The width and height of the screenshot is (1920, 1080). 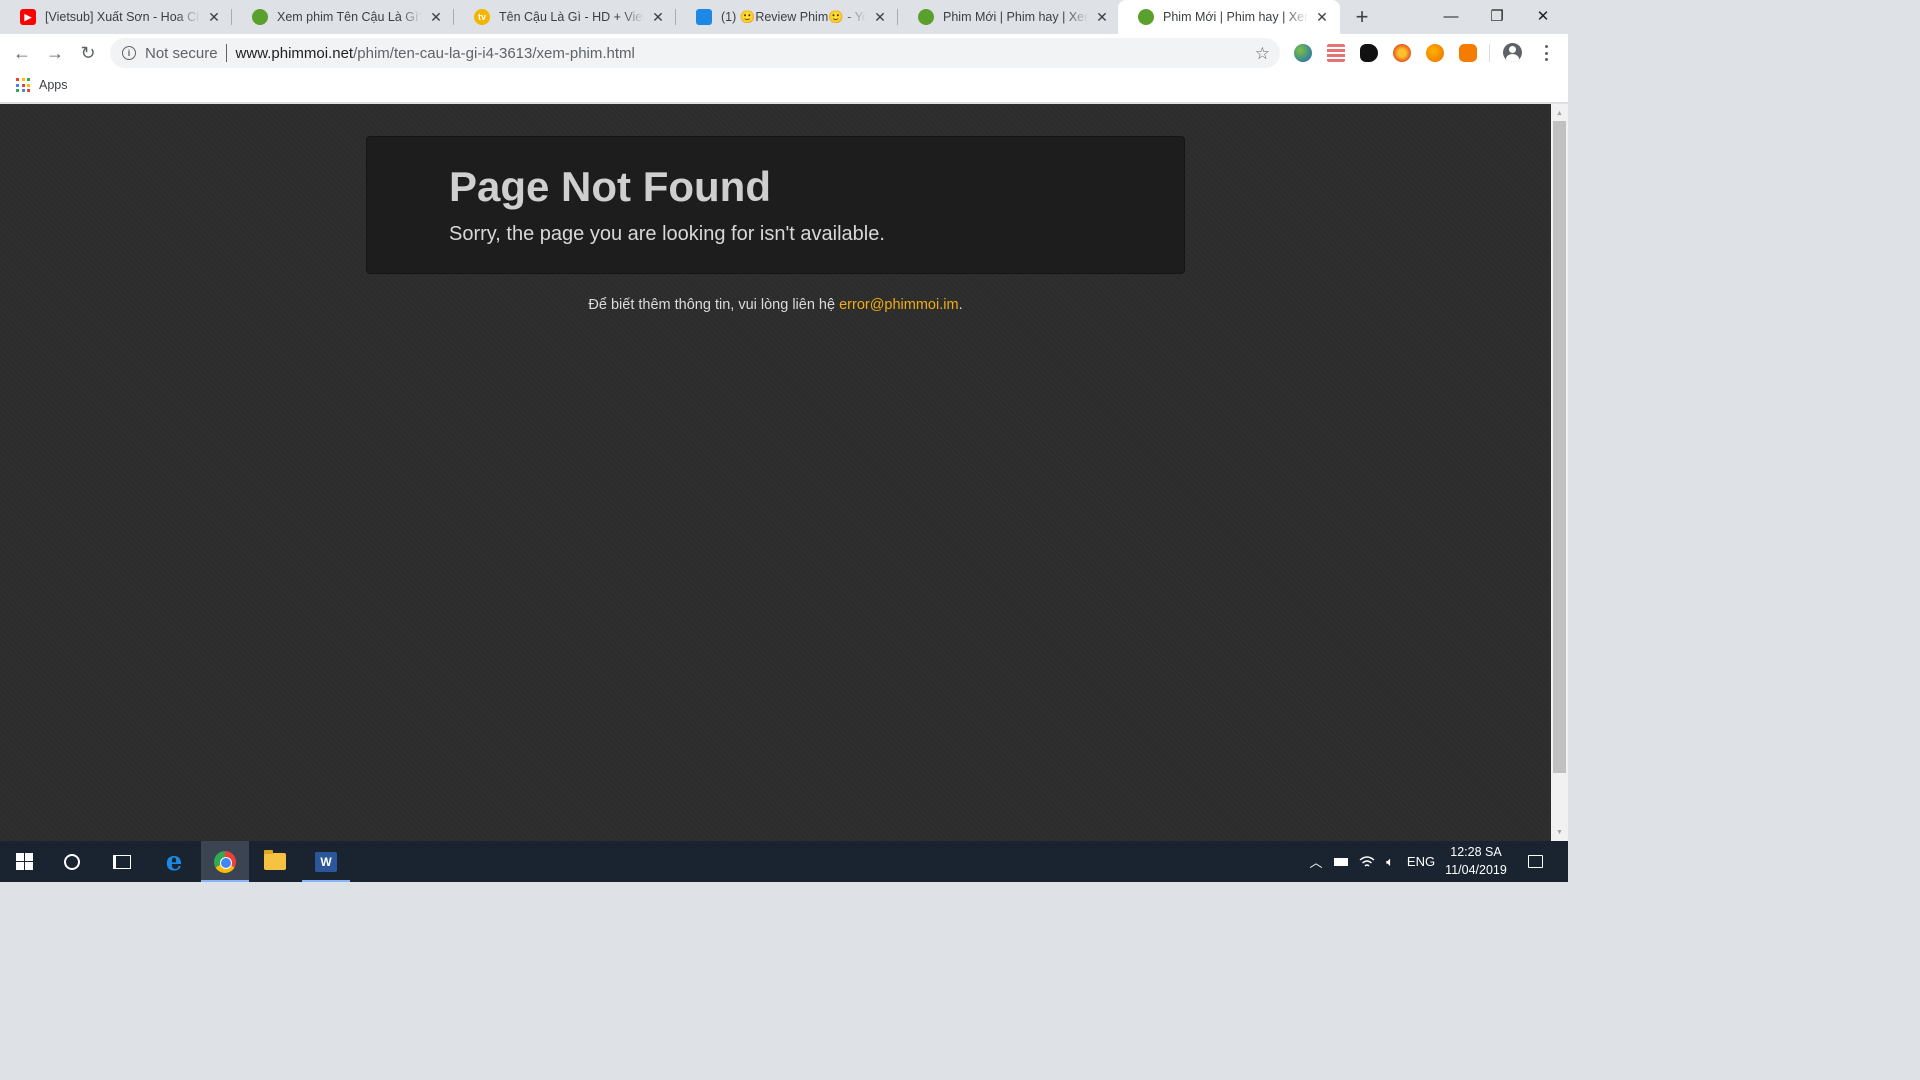 I want to click on word-icon: W, so click(x=326, y=861).